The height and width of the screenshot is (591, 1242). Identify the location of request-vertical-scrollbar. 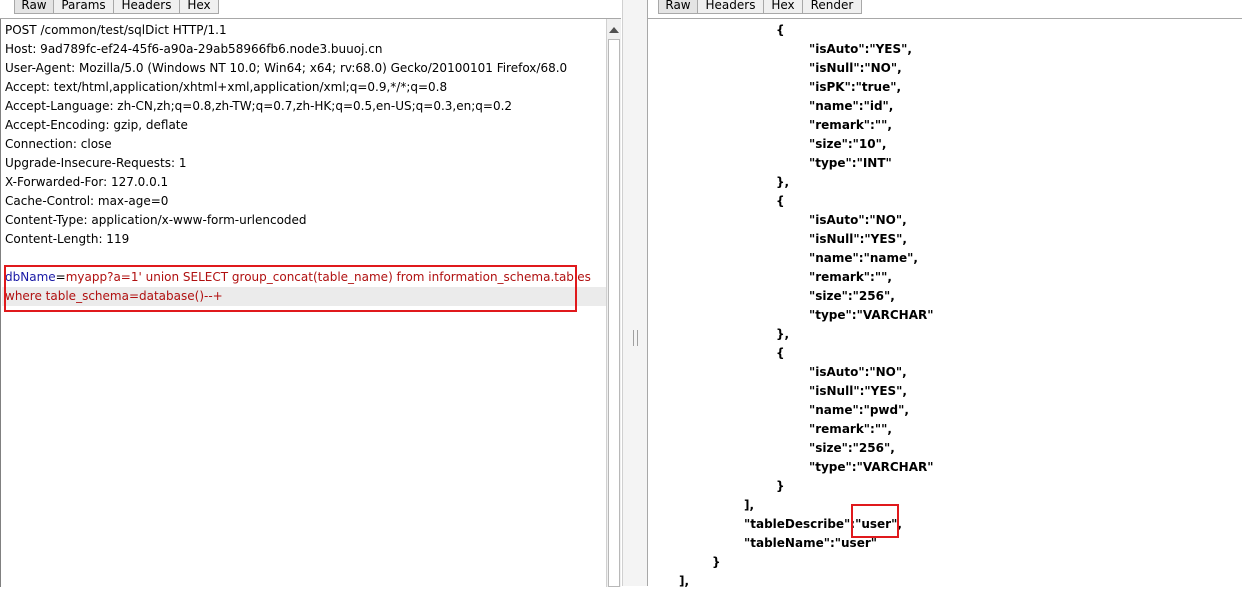
(613, 303).